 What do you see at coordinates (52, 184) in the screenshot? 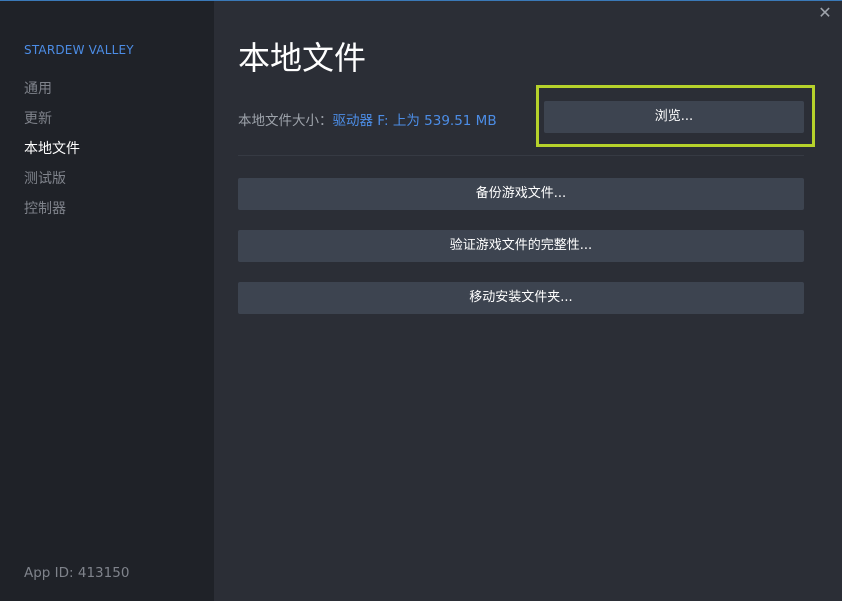
I see `sidebar-item-betas: 测试版` at bounding box center [52, 184].